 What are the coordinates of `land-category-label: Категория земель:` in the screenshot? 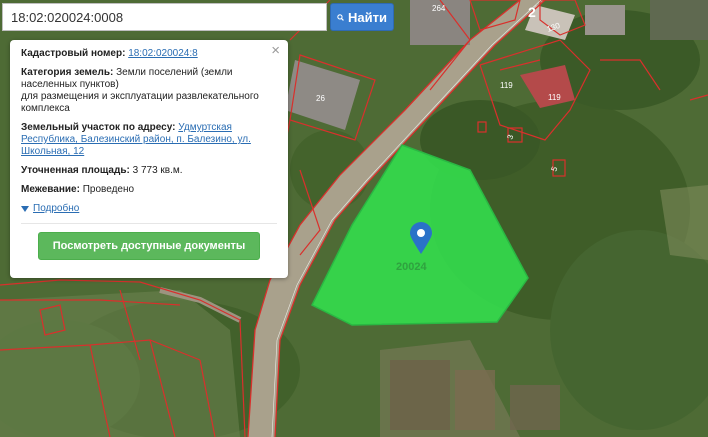 It's located at (67, 72).